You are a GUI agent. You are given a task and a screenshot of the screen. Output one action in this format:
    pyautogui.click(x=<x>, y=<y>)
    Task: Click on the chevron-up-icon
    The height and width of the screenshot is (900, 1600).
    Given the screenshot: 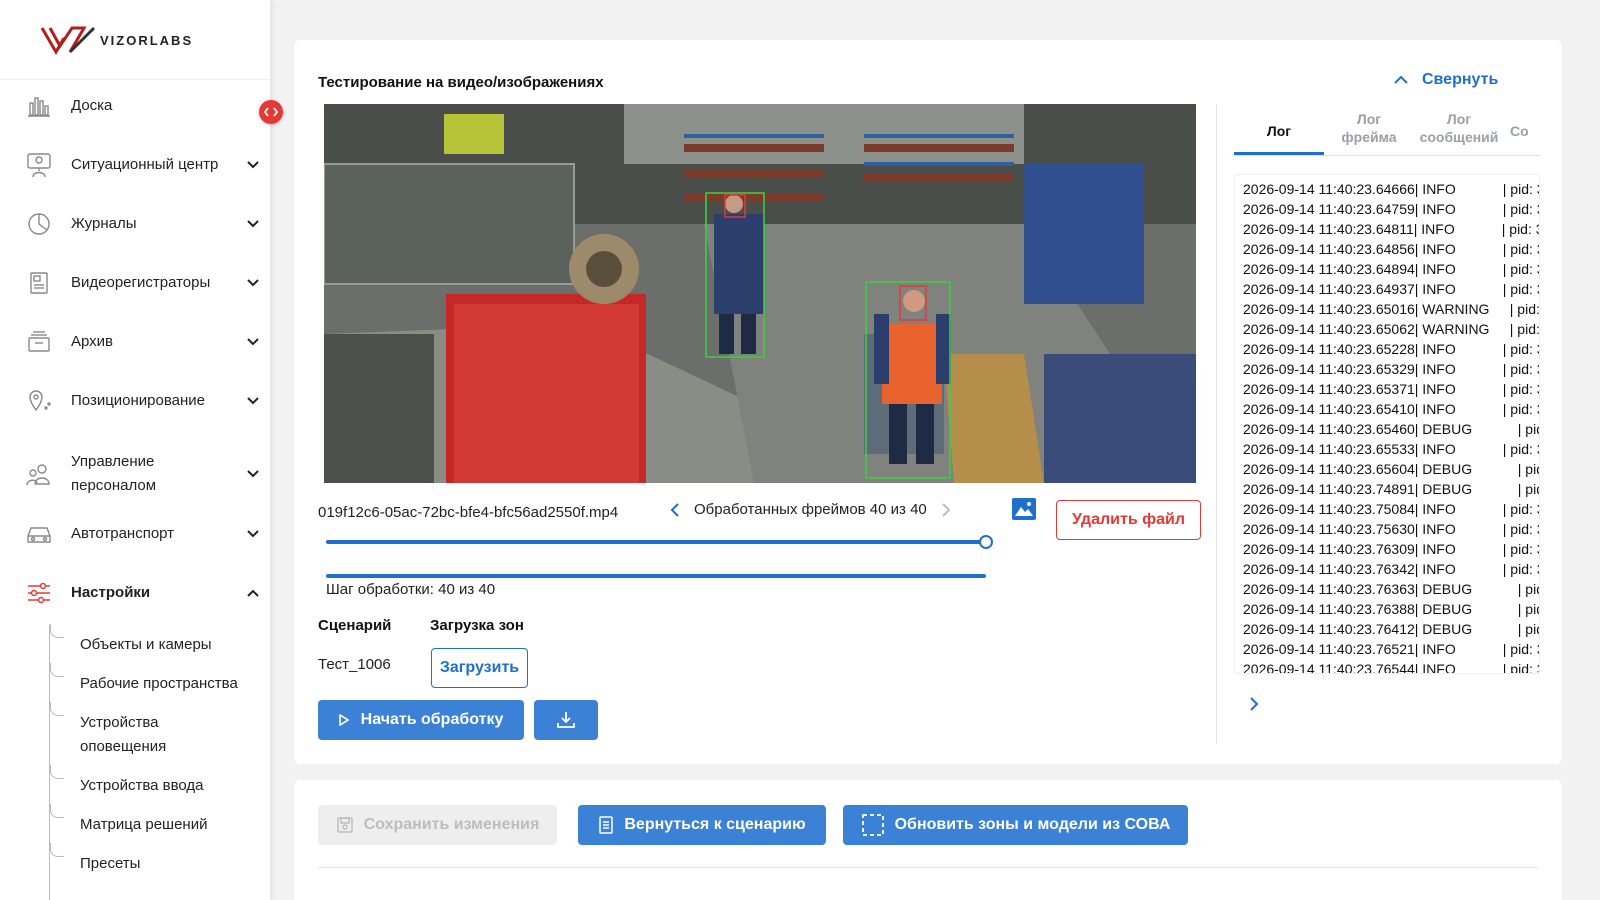 What is the action you would take?
    pyautogui.click(x=1401, y=79)
    